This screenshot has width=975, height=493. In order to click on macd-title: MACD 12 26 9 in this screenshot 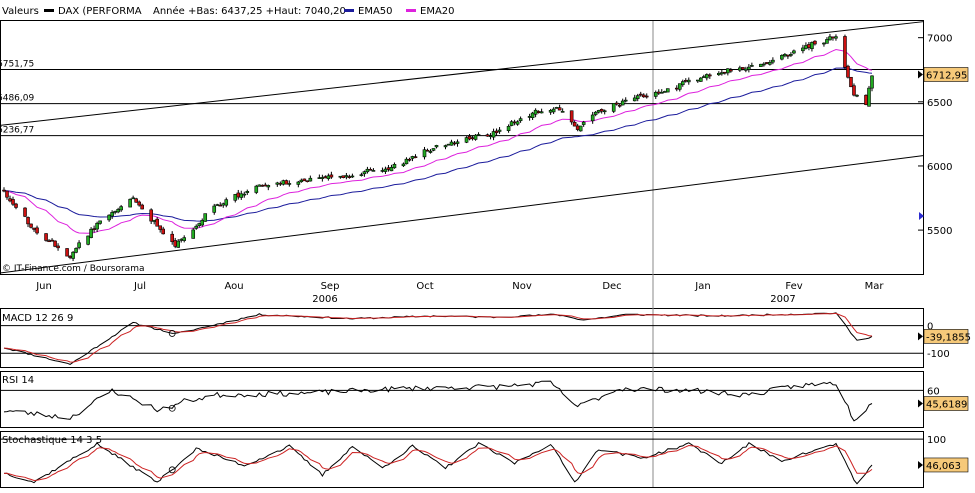, I will do `click(37, 318)`.